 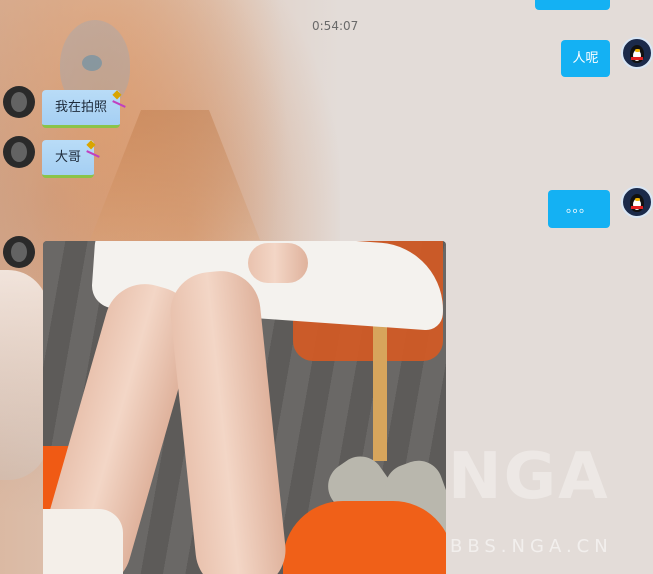 I want to click on wallpaper-tower, so click(x=175, y=175).